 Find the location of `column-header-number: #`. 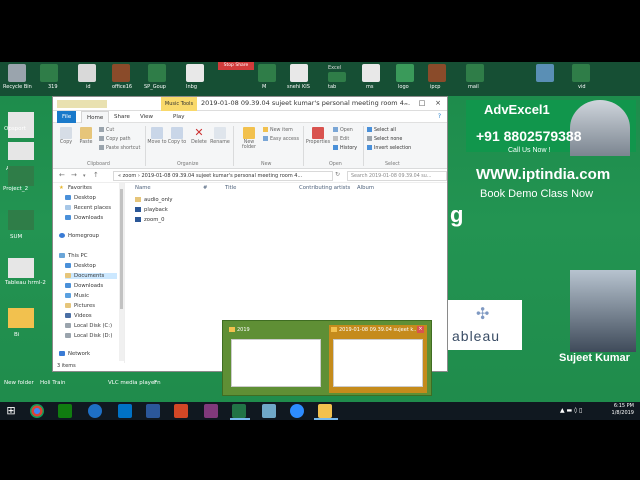

column-header-number: # is located at coordinates (205, 188).